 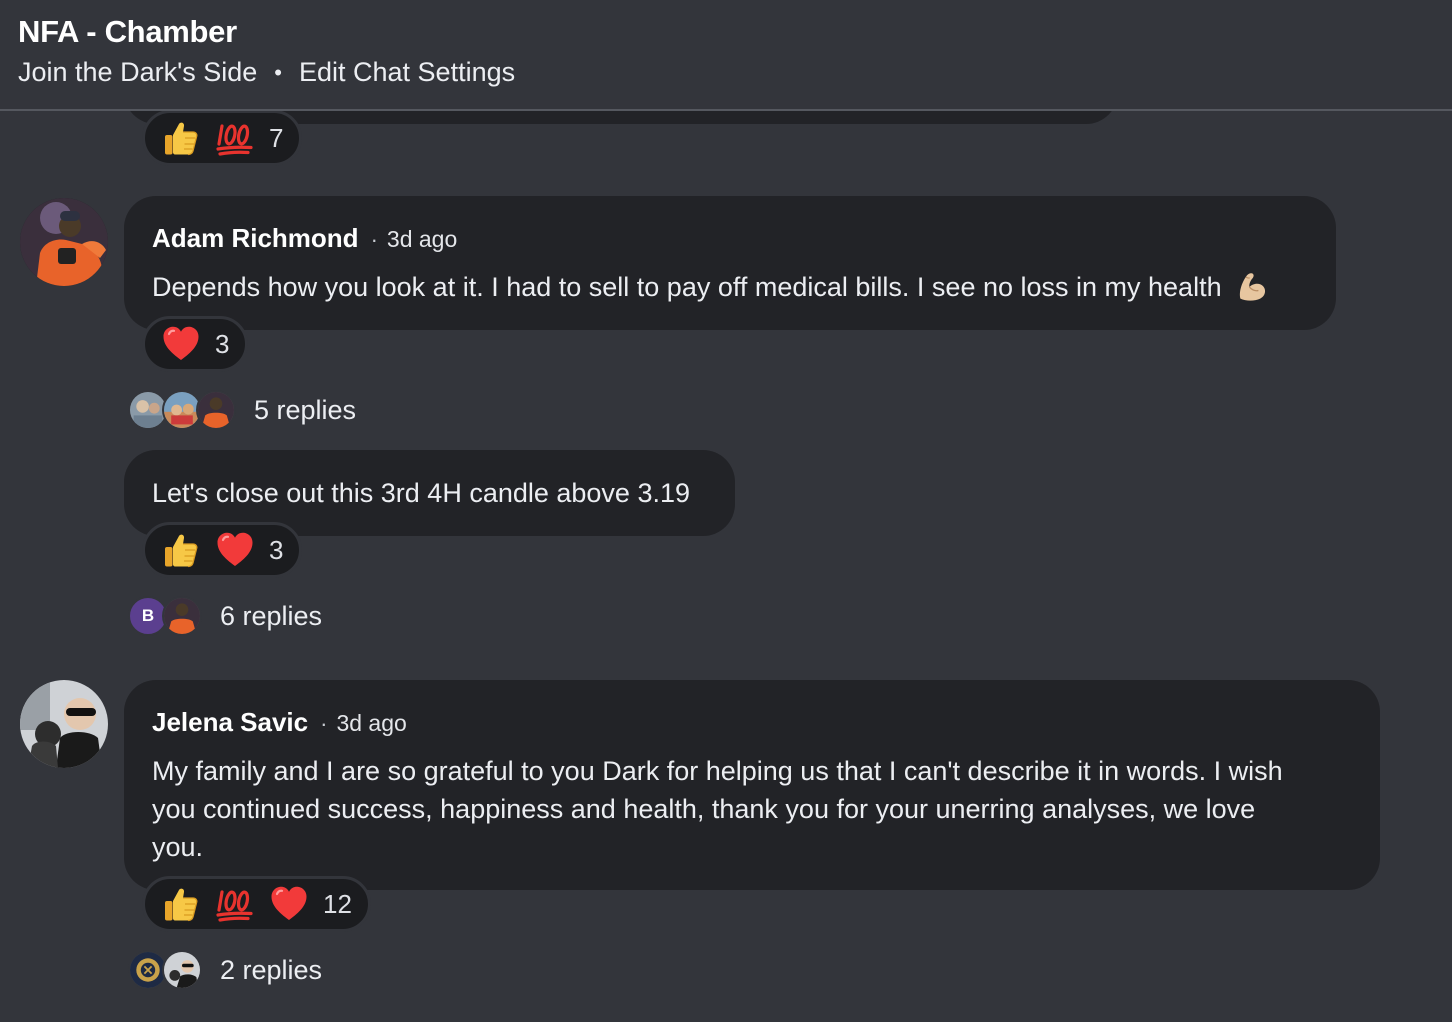 What do you see at coordinates (407, 72) in the screenshot?
I see `edit-chat-settings-link: Edit Chat Settings` at bounding box center [407, 72].